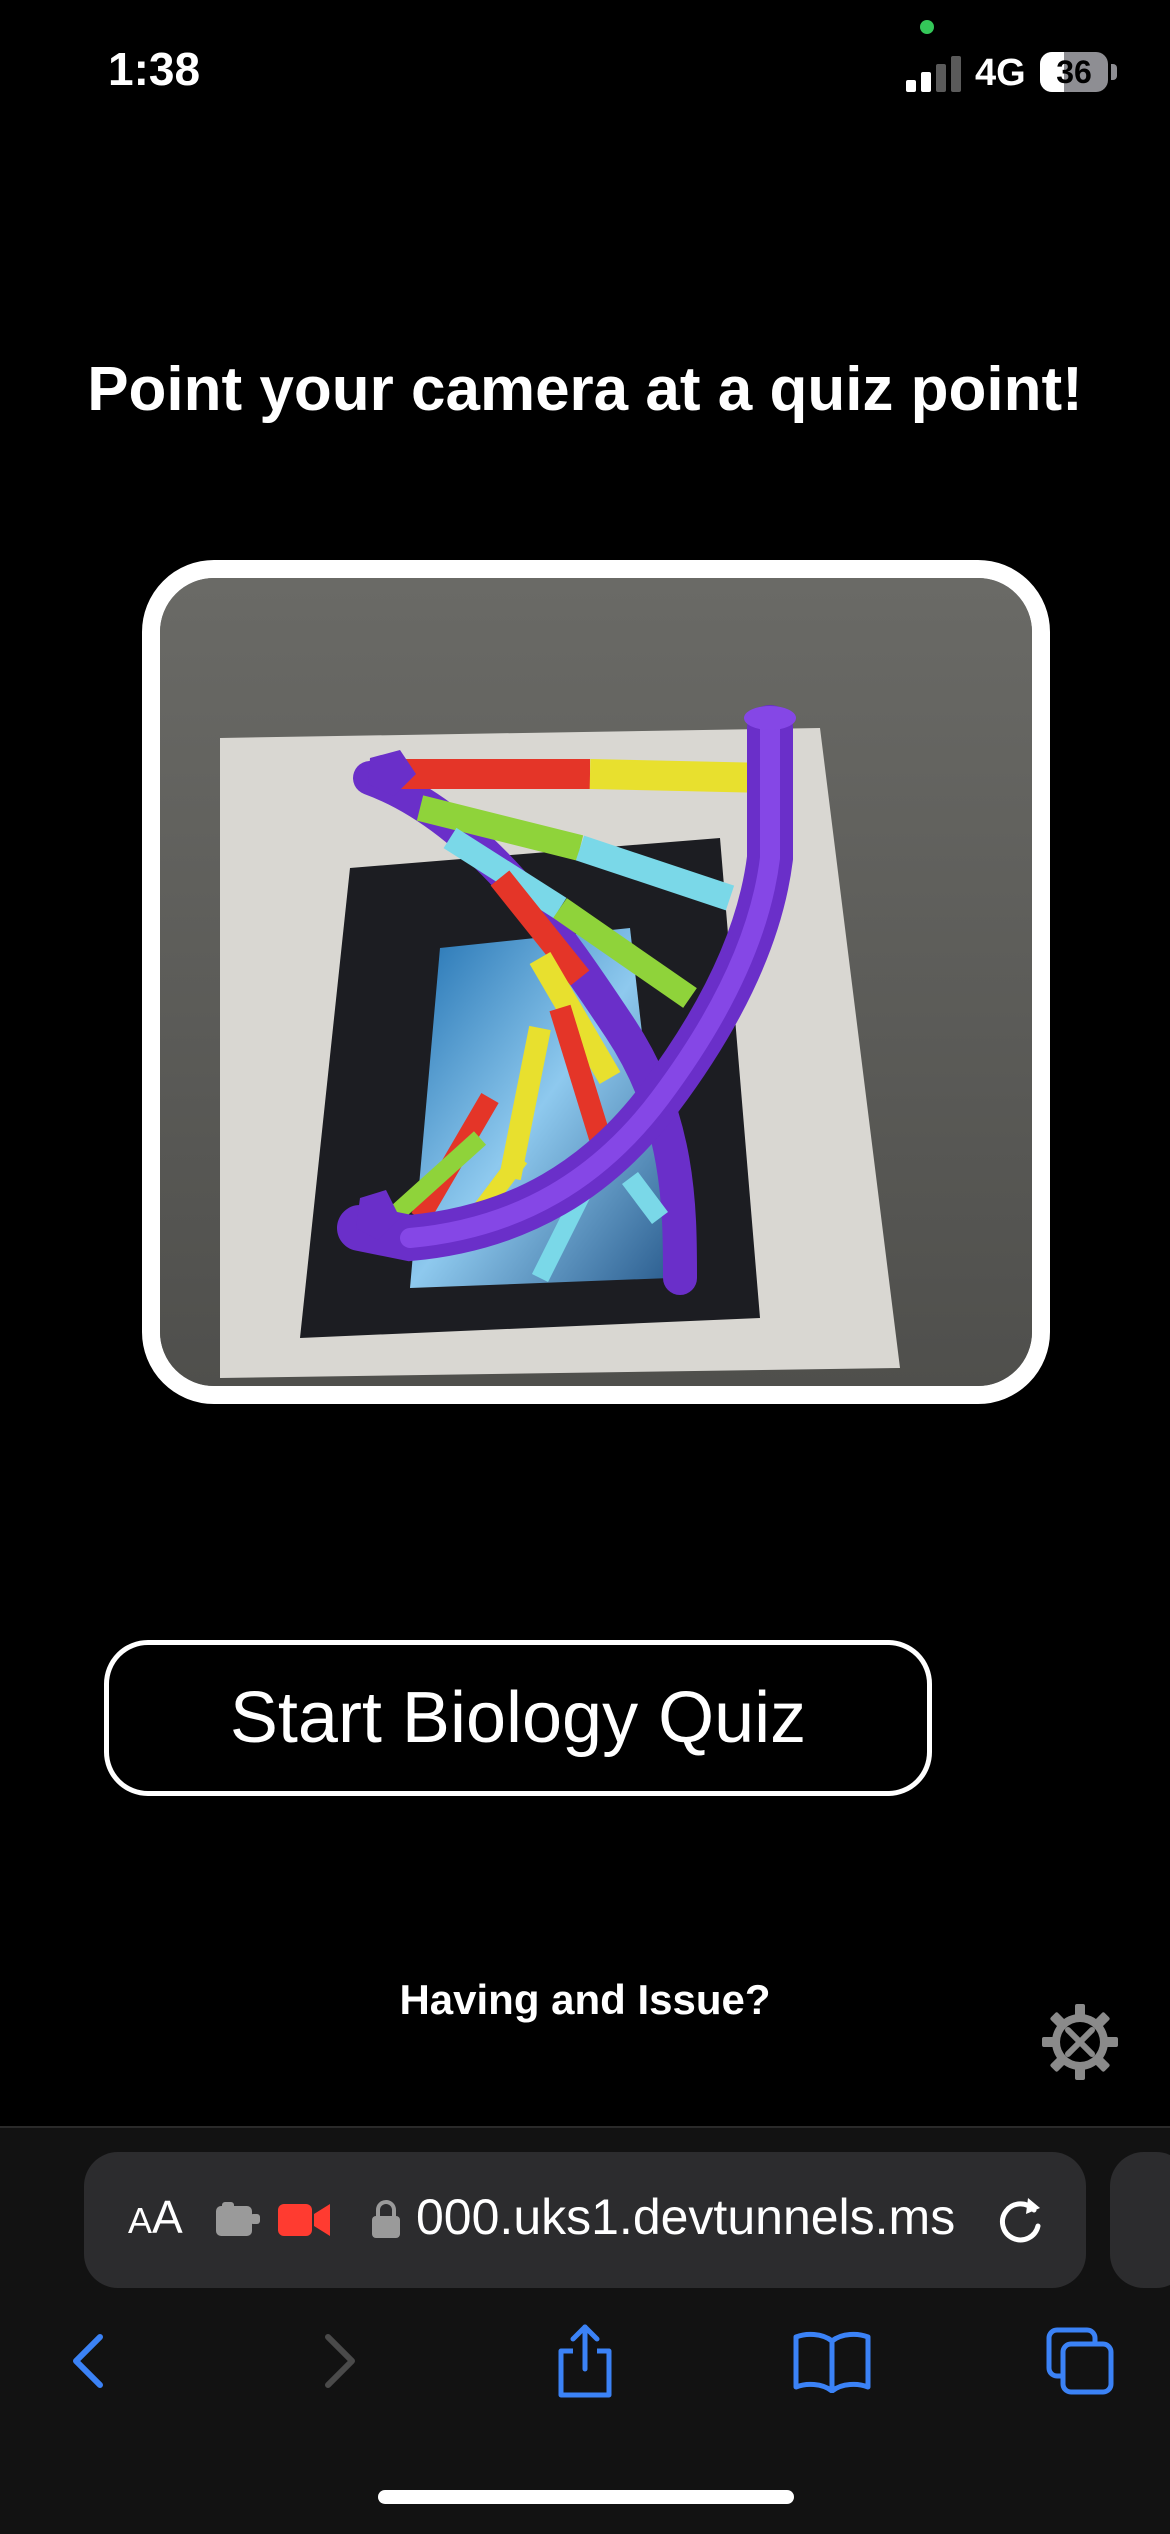 This screenshot has height=2534, width=1170. What do you see at coordinates (934, 74) in the screenshot?
I see `cellular-signal-icon` at bounding box center [934, 74].